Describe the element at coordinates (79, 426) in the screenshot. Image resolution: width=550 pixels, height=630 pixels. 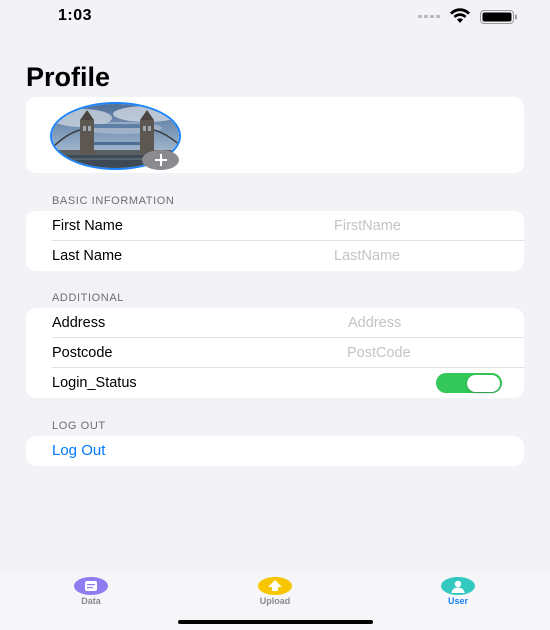
I see `section-header-log-out: LOG OUT` at that location.